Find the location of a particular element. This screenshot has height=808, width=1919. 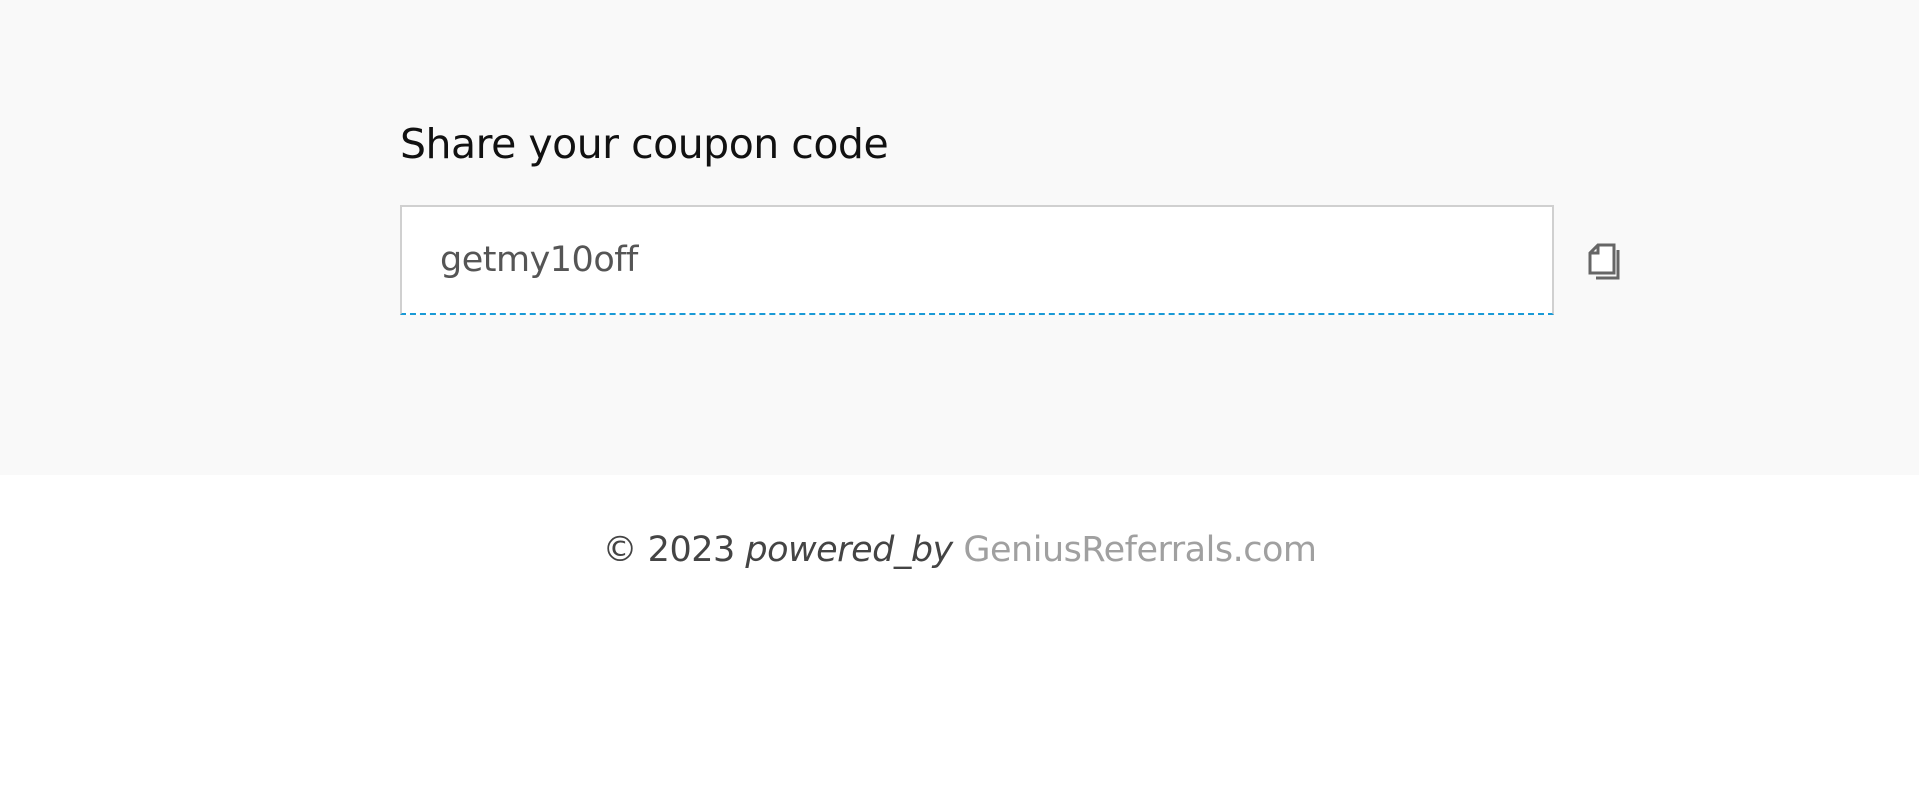

copyright-text: © 2023 is located at coordinates (669, 550).